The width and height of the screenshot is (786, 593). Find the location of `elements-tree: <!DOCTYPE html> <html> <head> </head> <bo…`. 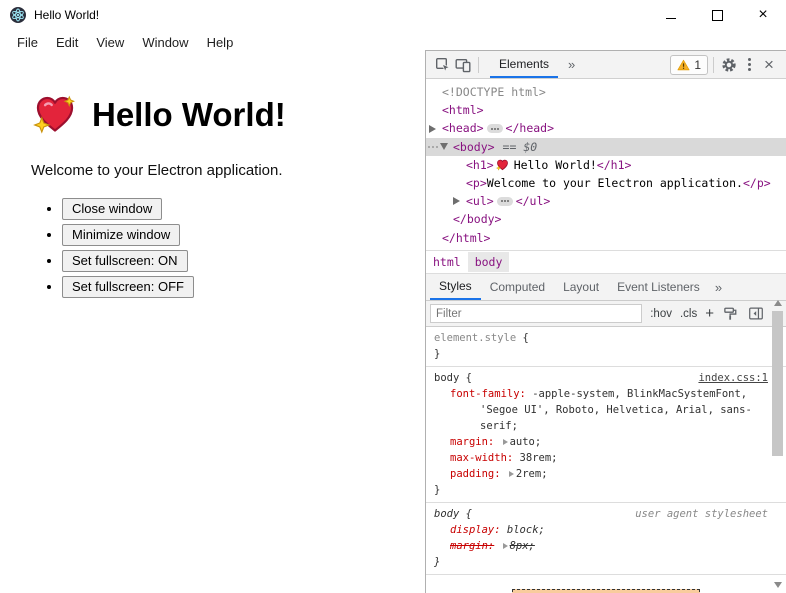

elements-tree: <!DOCTYPE html> <html> <head> </head> <bo… is located at coordinates (606, 164).